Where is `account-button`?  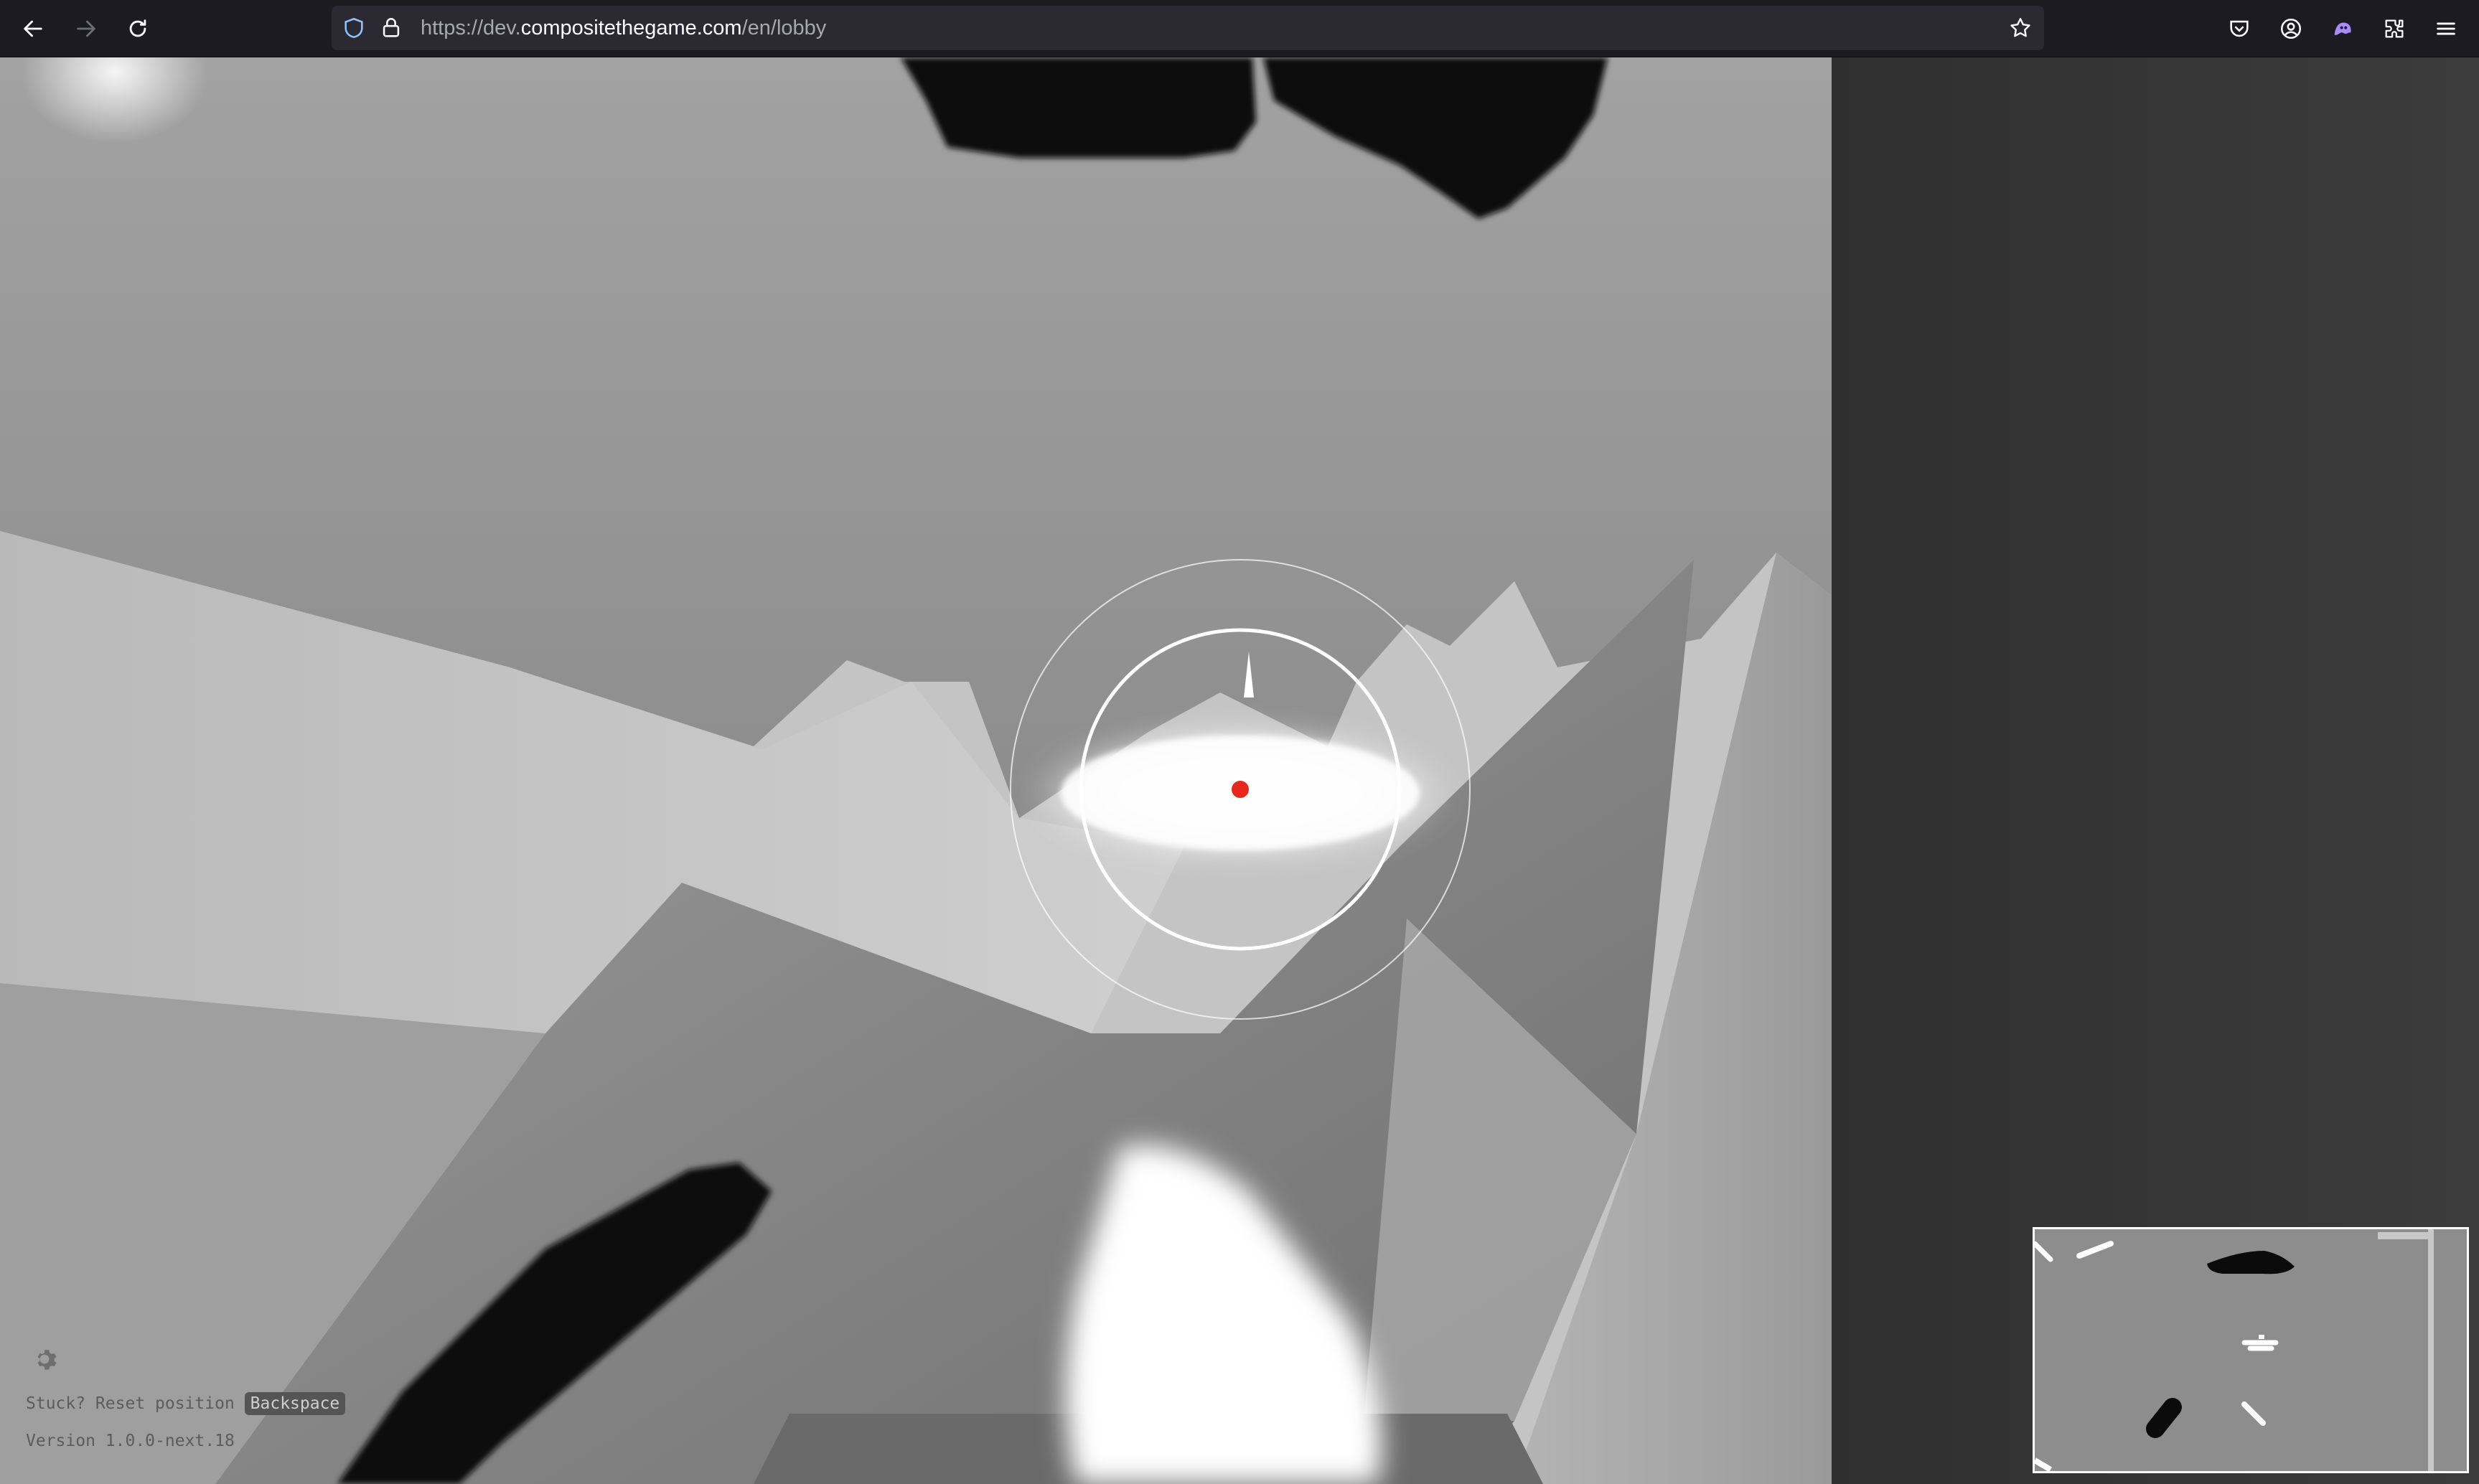
account-button is located at coordinates (2291, 28).